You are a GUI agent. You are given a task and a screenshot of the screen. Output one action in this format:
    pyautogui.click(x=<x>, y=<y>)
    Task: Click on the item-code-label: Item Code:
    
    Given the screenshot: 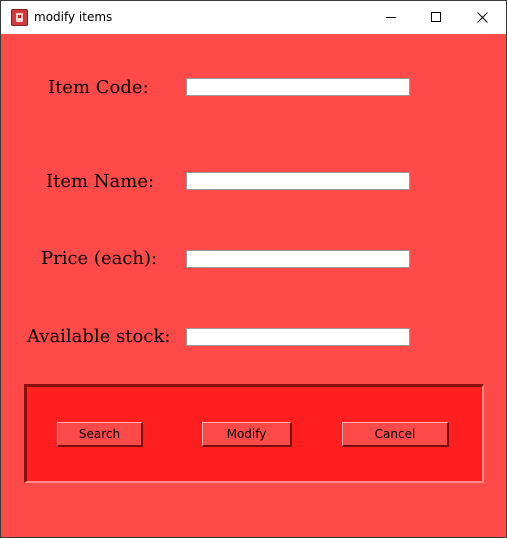 What is the action you would take?
    pyautogui.click(x=98, y=87)
    